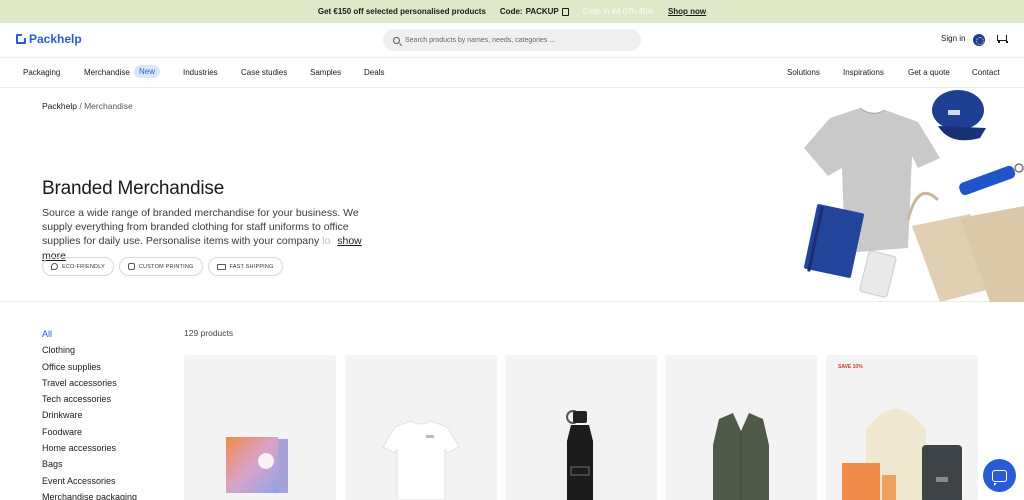  I want to click on nav-item-inspirations: Inspirations, so click(863, 72).